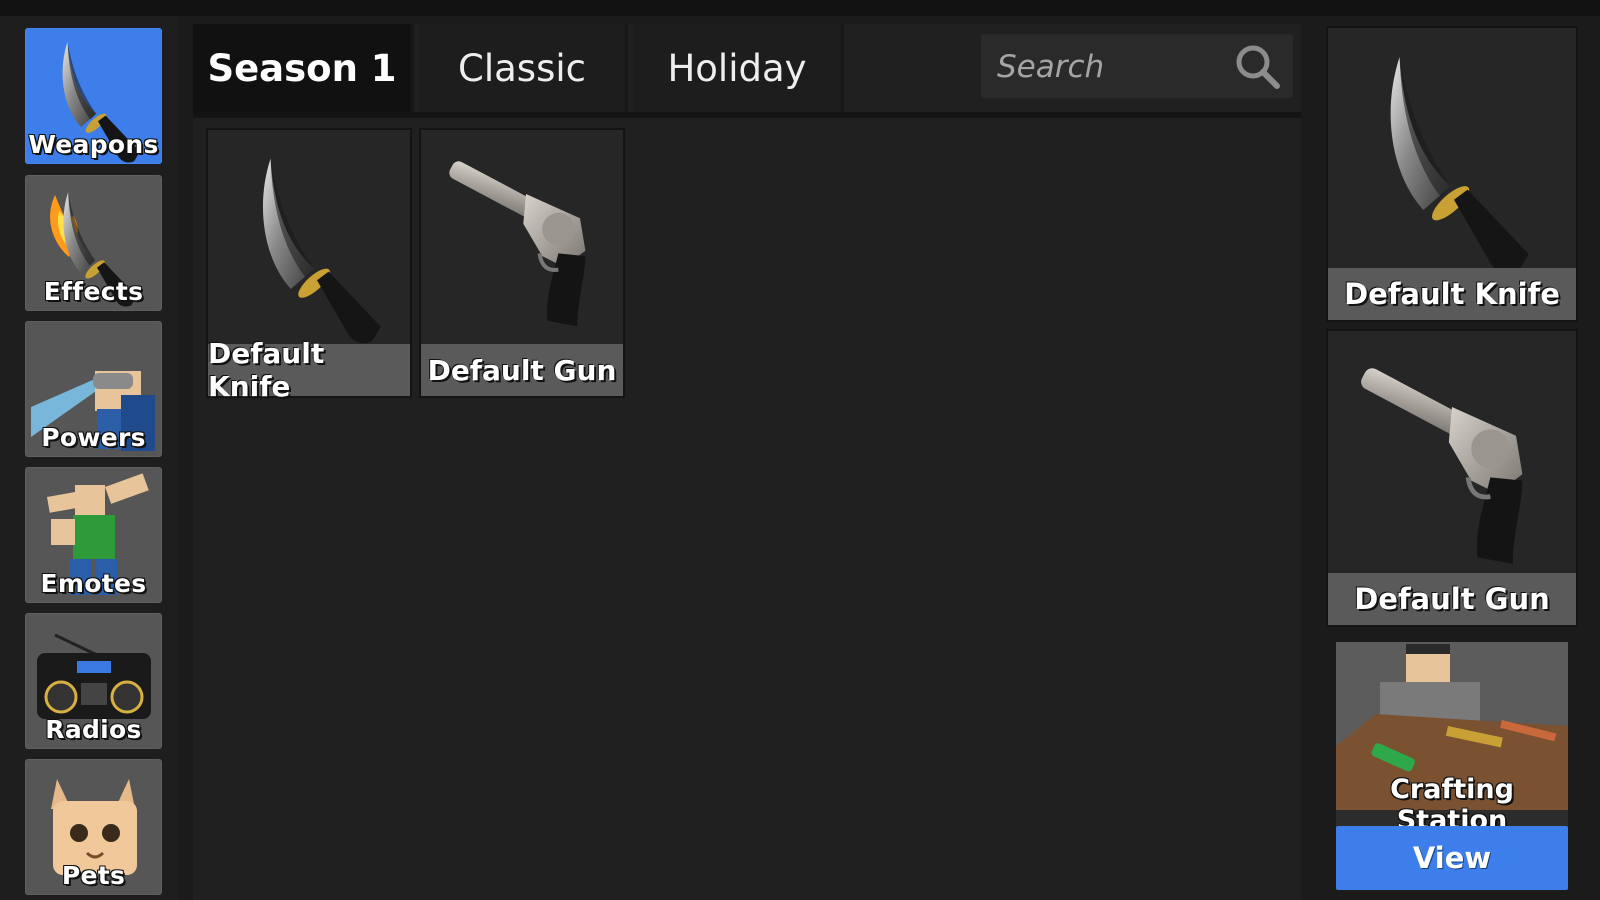 This screenshot has width=1600, height=900. Describe the element at coordinates (93, 96) in the screenshot. I see `category-weapons: Weapons` at that location.